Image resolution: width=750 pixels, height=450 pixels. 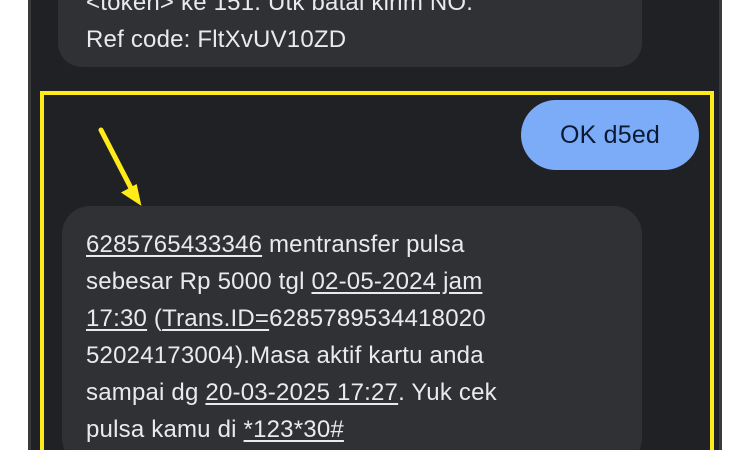 I want to click on time-link: 17:30, so click(x=116, y=318).